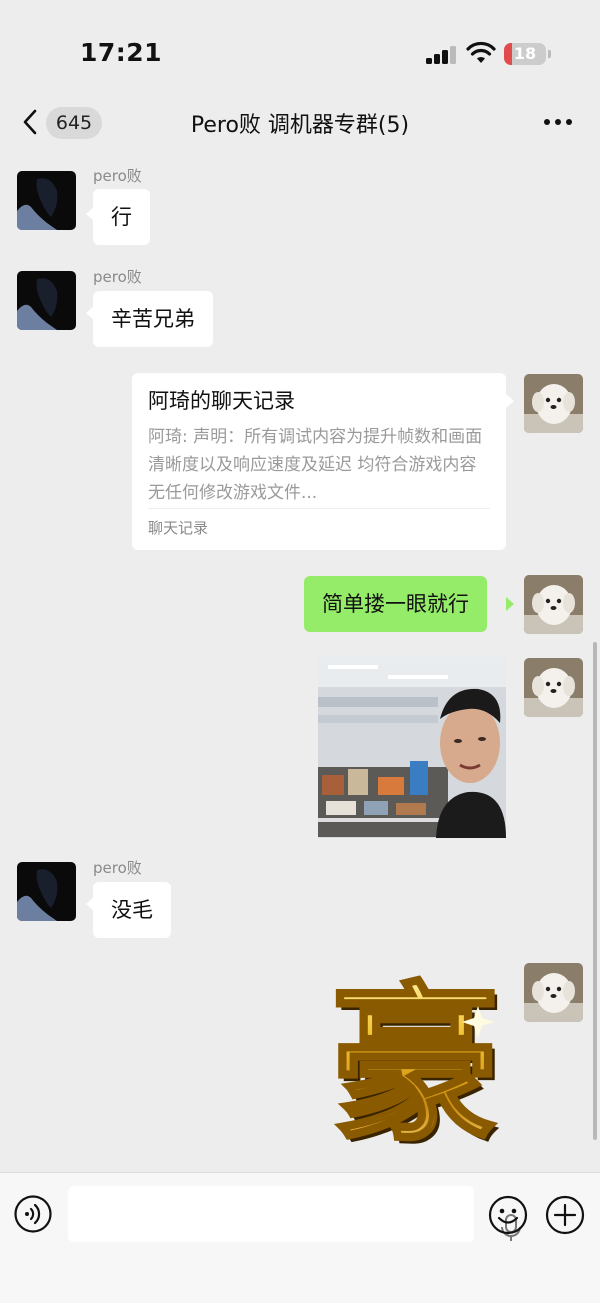 The image size is (600, 1303). What do you see at coordinates (412, 747) in the screenshot?
I see `photo-message` at bounding box center [412, 747].